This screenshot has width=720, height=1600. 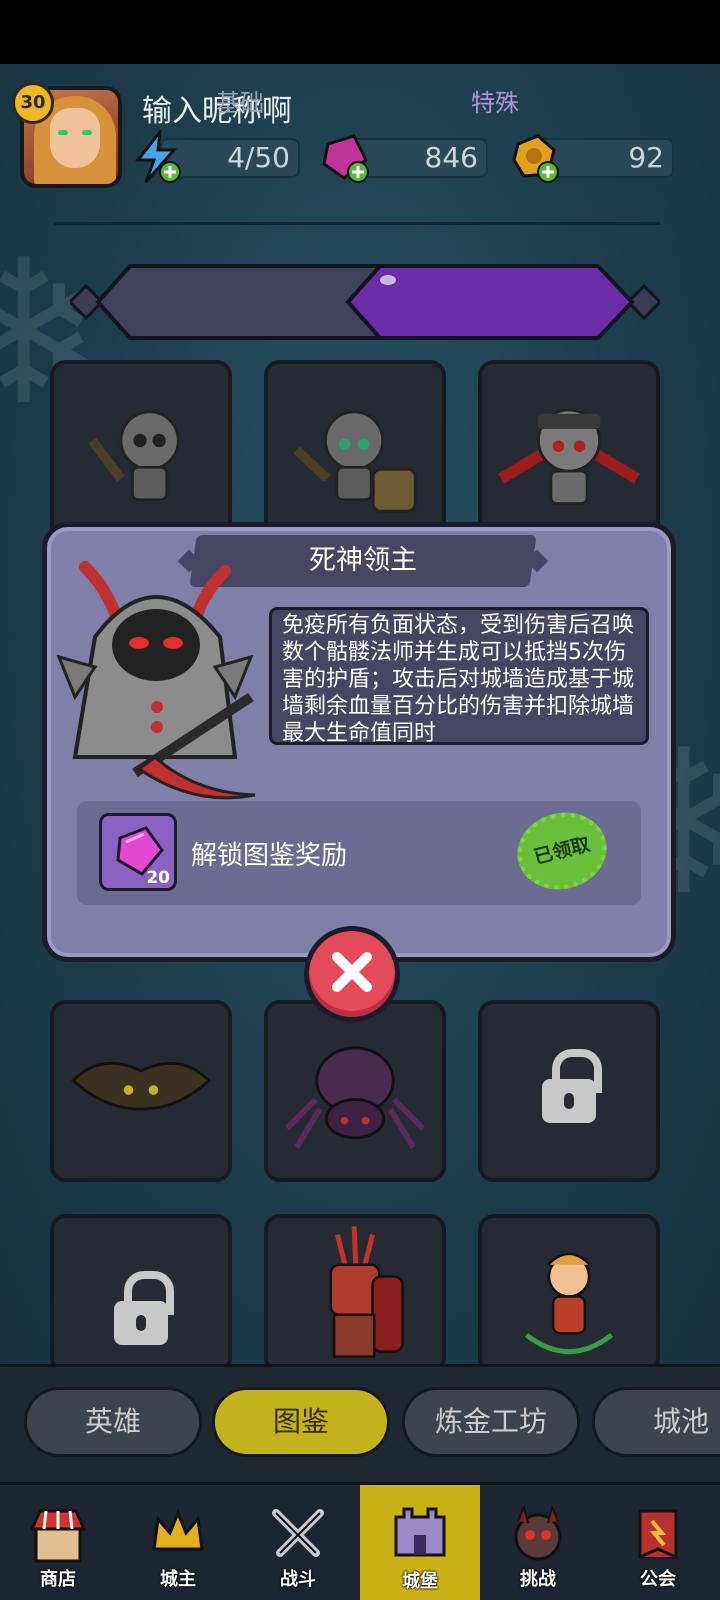 I want to click on category-bar: 英雄 图鉴 炼金工坊 城池, so click(x=360, y=1423).